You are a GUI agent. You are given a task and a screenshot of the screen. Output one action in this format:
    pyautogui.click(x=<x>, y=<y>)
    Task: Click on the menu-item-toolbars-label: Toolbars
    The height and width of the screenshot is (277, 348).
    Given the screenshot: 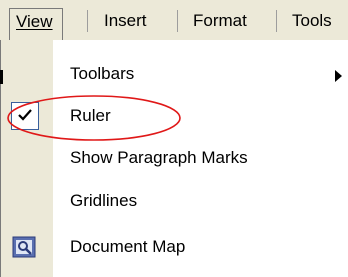 What is the action you would take?
    pyautogui.click(x=102, y=73)
    